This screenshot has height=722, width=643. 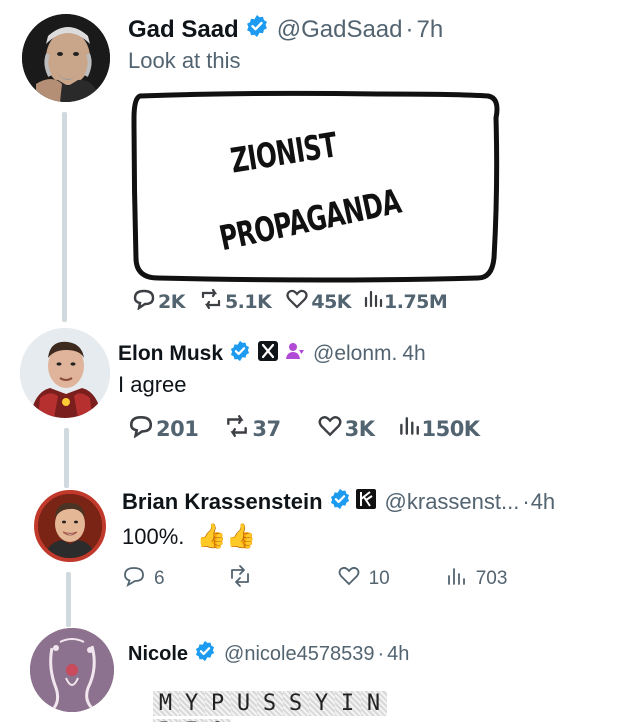 What do you see at coordinates (191, 708) in the screenshot?
I see `bio-text-line-2: BIO` at bounding box center [191, 708].